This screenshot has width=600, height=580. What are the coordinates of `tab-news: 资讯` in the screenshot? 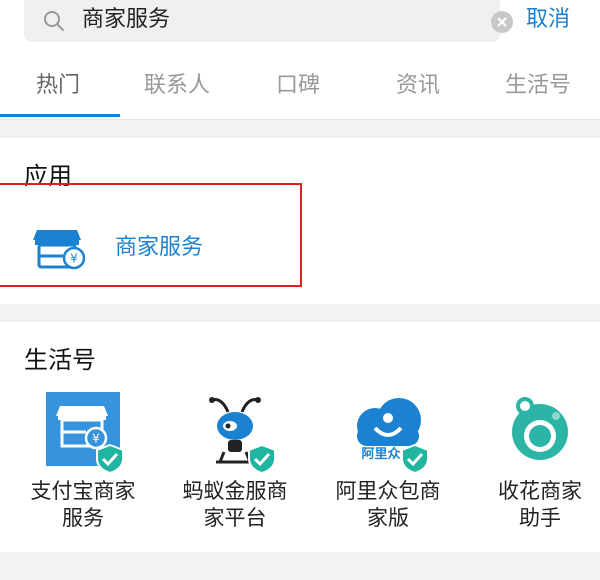 It's located at (418, 86).